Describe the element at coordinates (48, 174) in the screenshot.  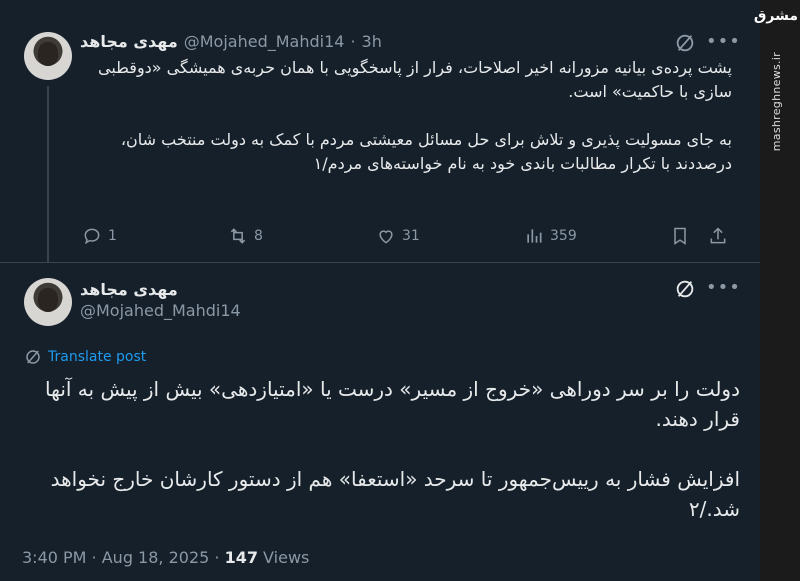
I see `thread-connector` at that location.